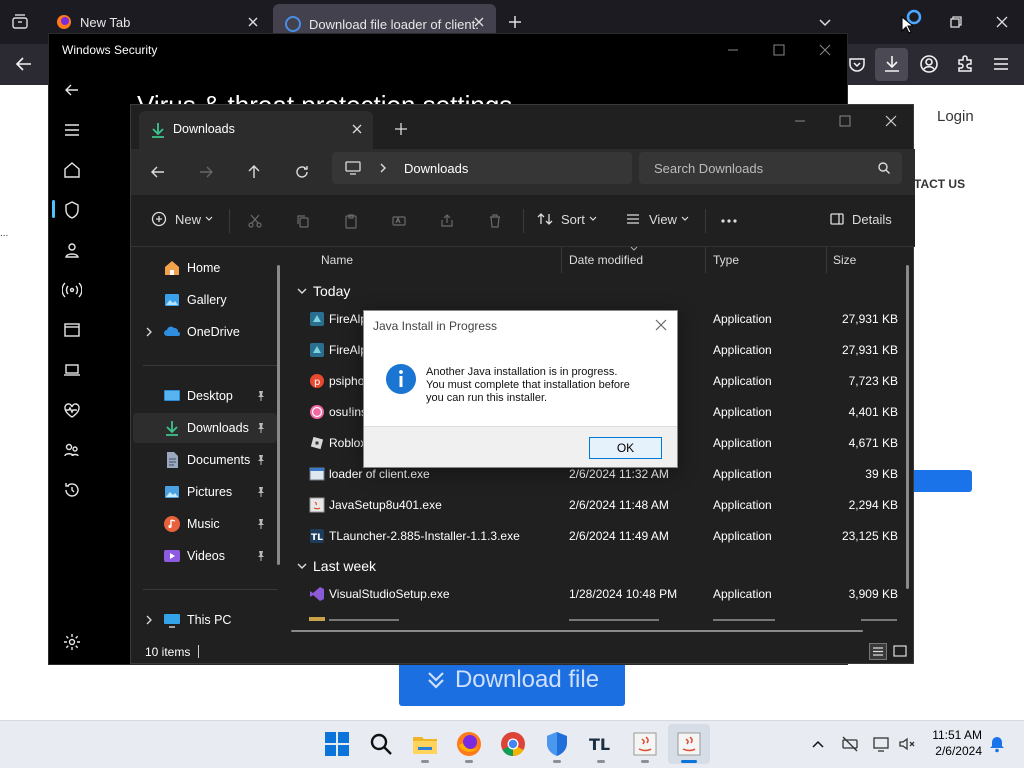 The height and width of the screenshot is (768, 1024). I want to click on details-view-icon, so click(878, 651).